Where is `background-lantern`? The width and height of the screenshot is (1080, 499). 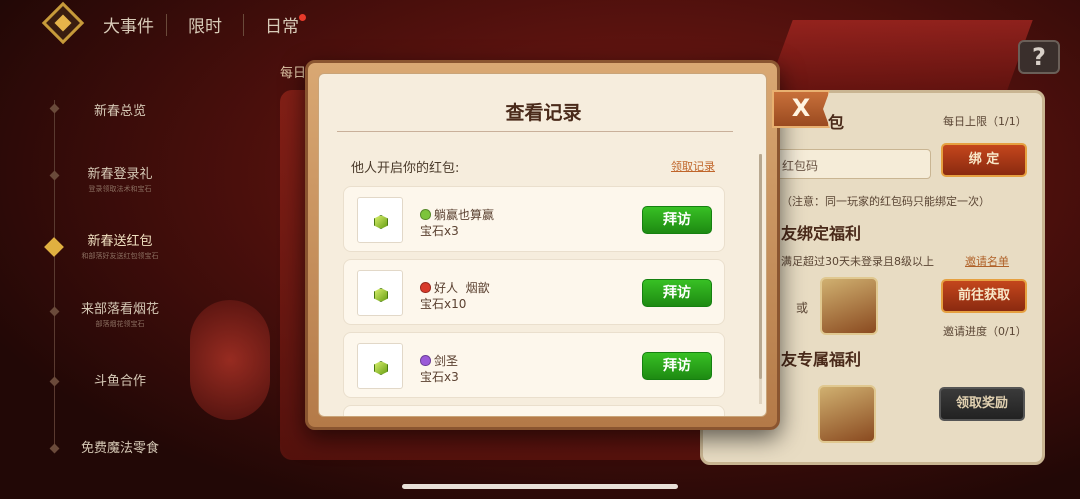
background-lantern is located at coordinates (230, 360).